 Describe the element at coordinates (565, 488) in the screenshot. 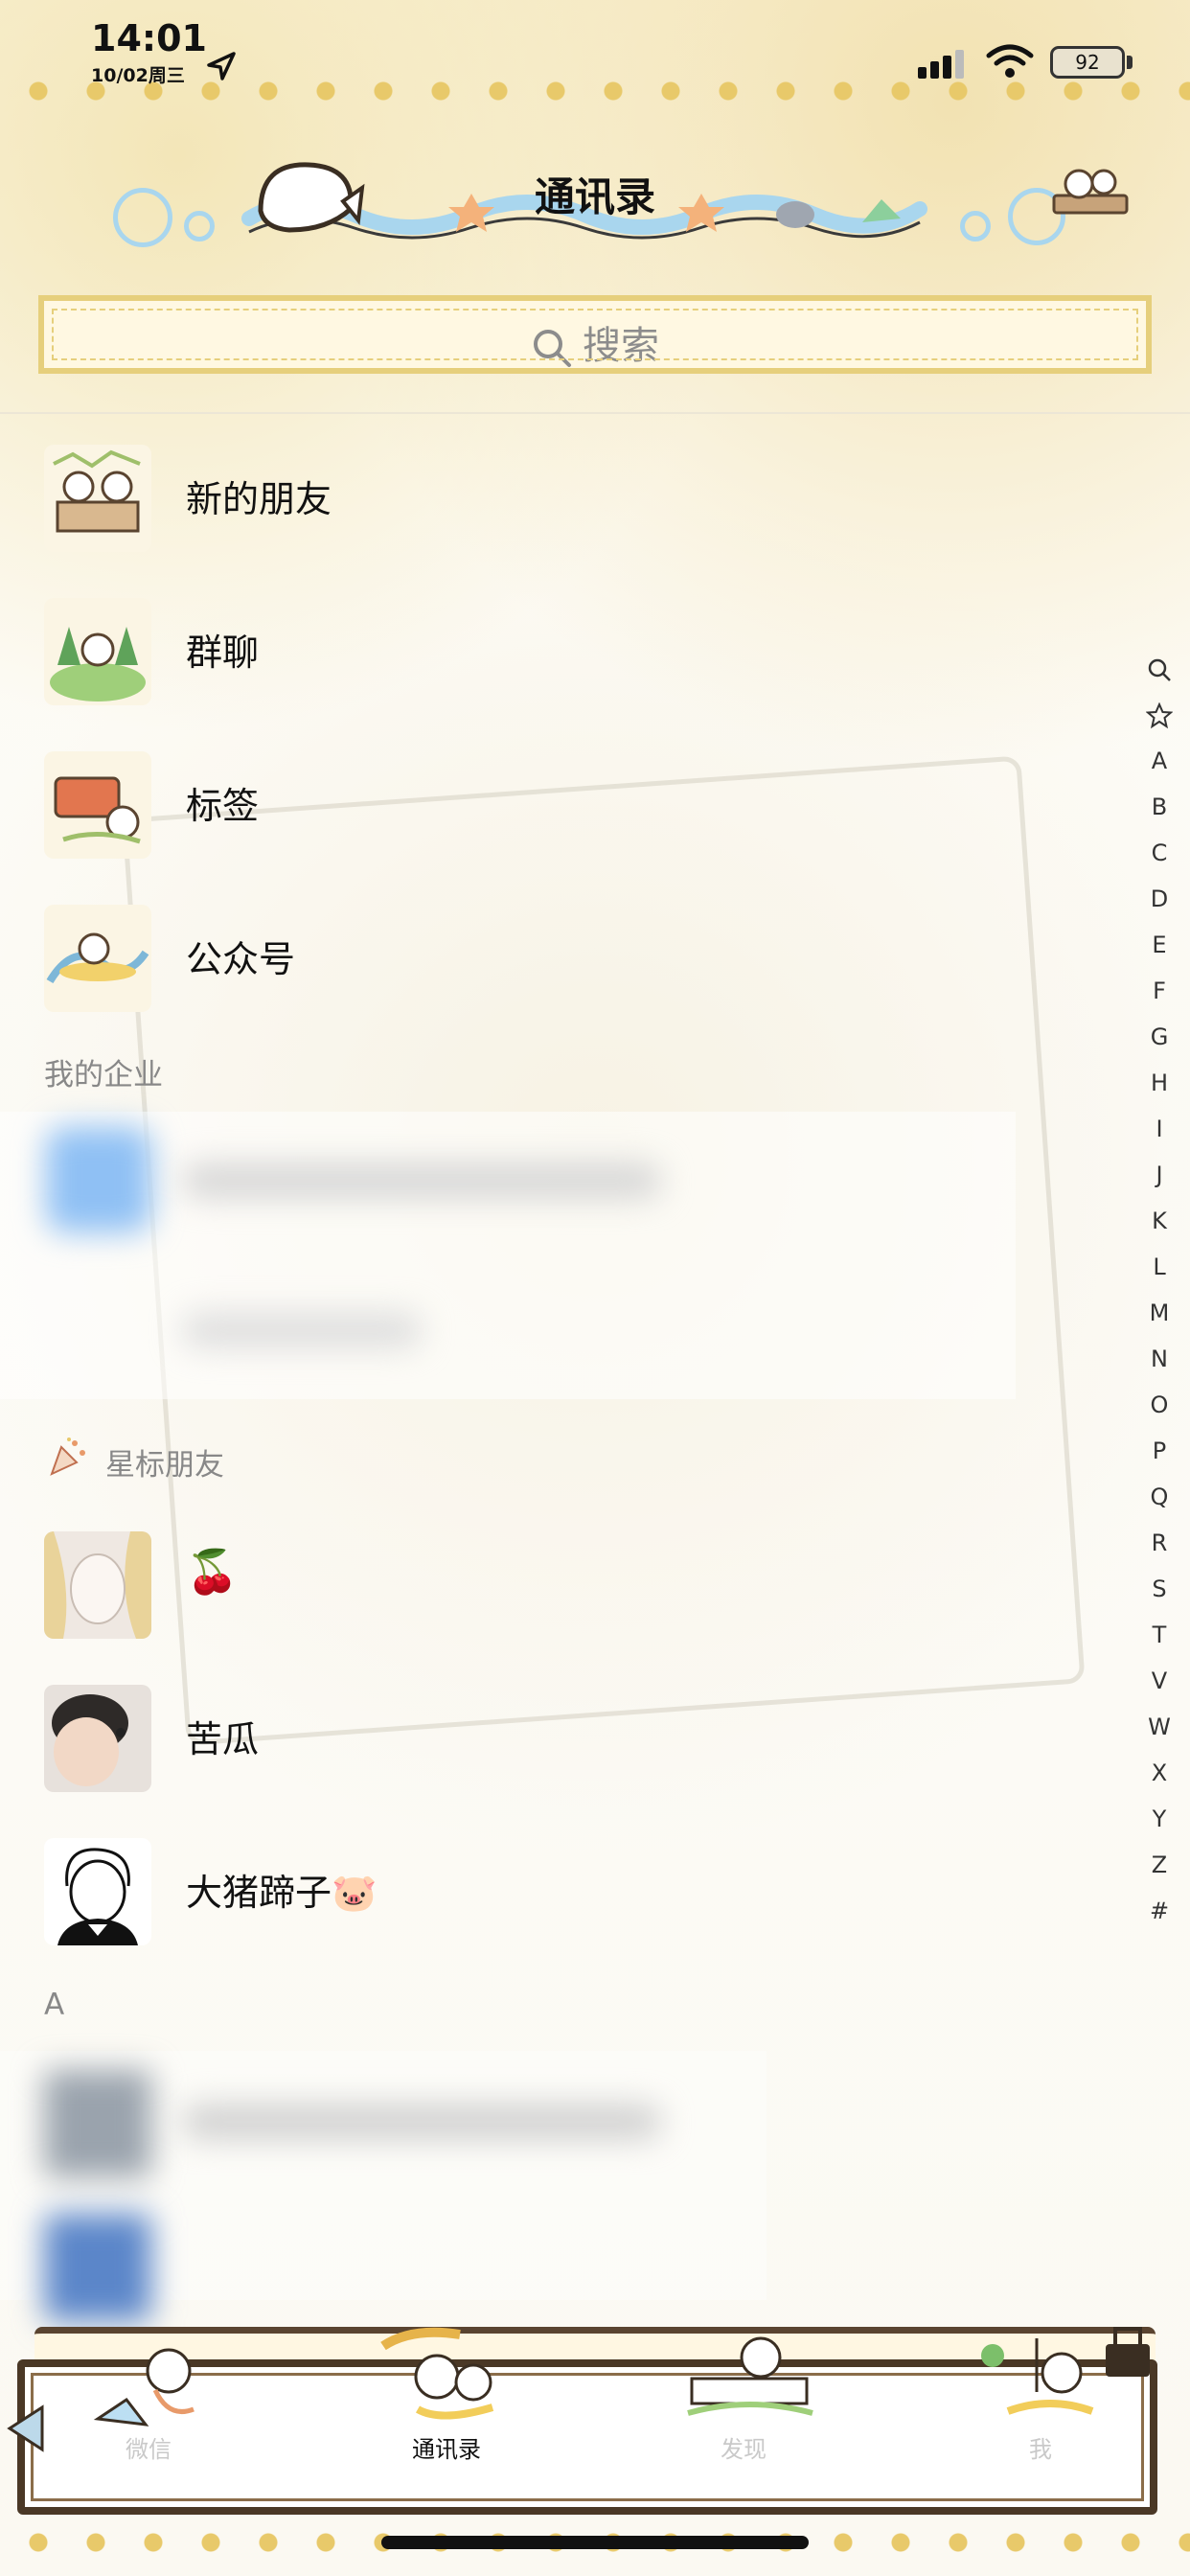

I see `new-friends-entry: 新的朋友` at that location.